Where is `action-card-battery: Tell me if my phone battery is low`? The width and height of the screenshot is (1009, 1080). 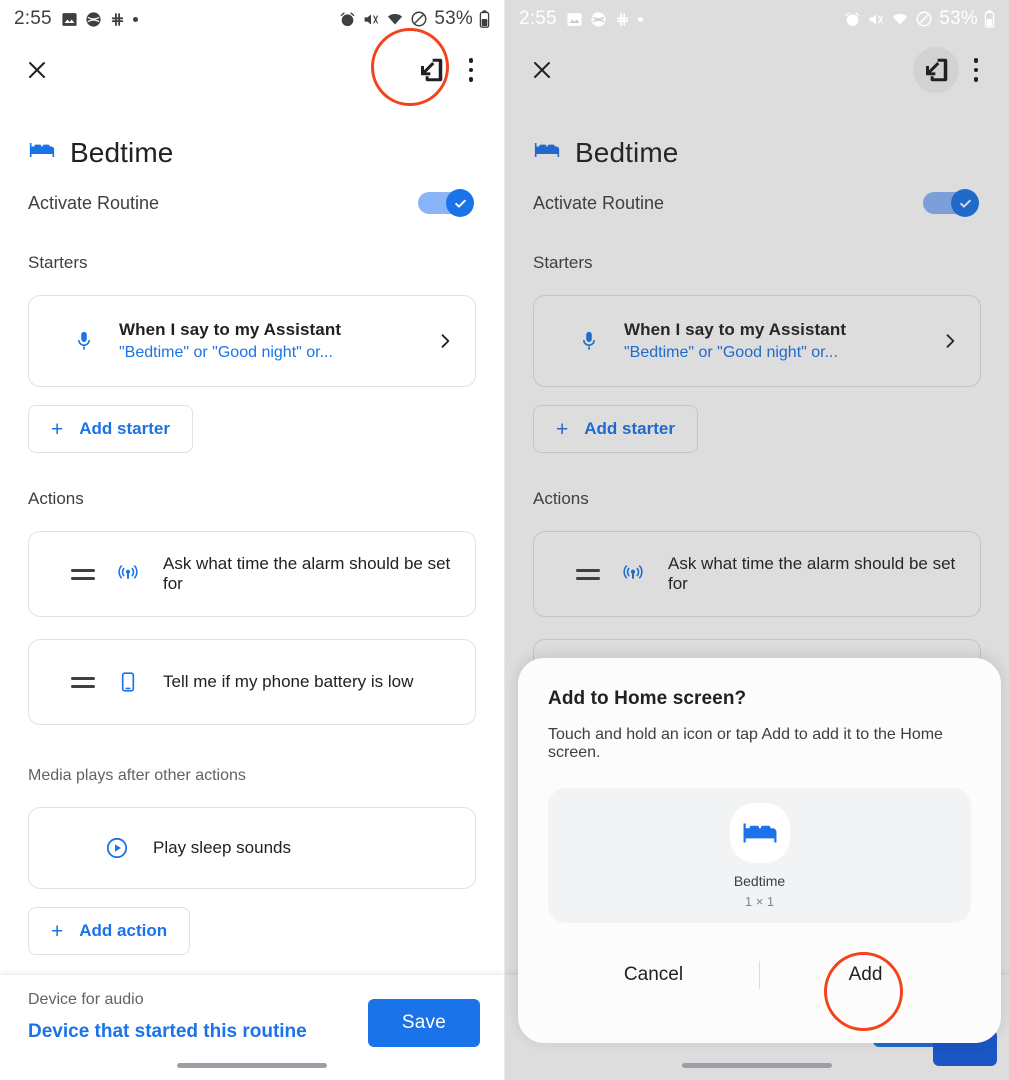
action-card-battery: Tell me if my phone battery is low is located at coordinates (252, 682).